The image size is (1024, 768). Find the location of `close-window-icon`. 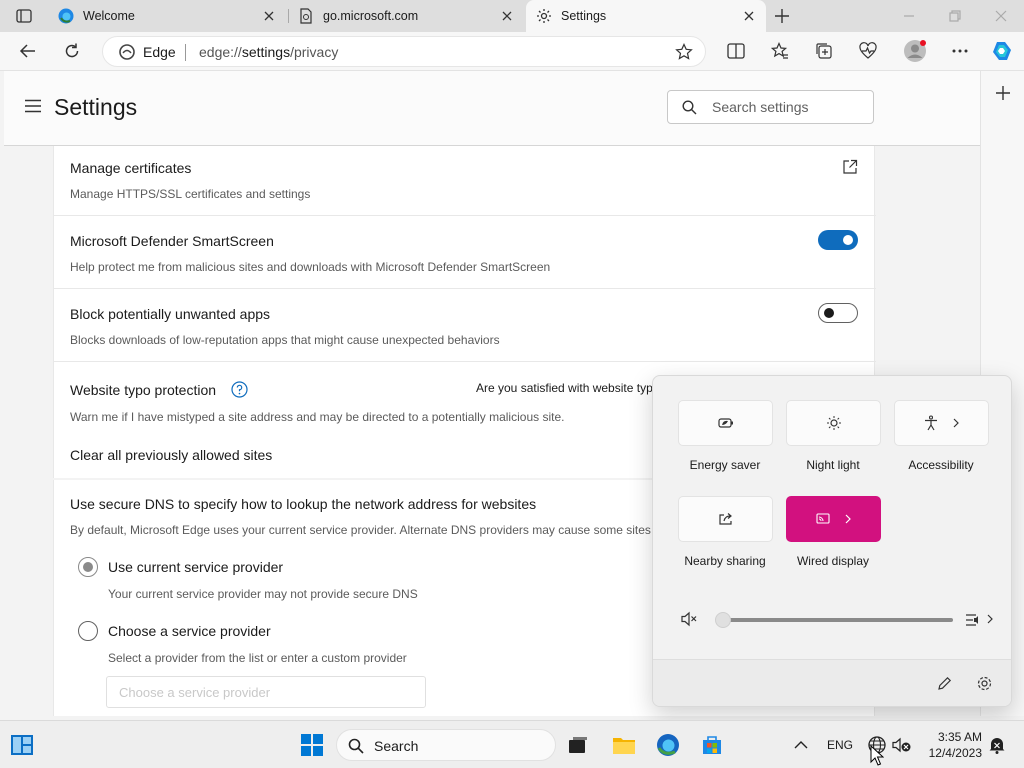

close-window-icon is located at coordinates (1001, 16).